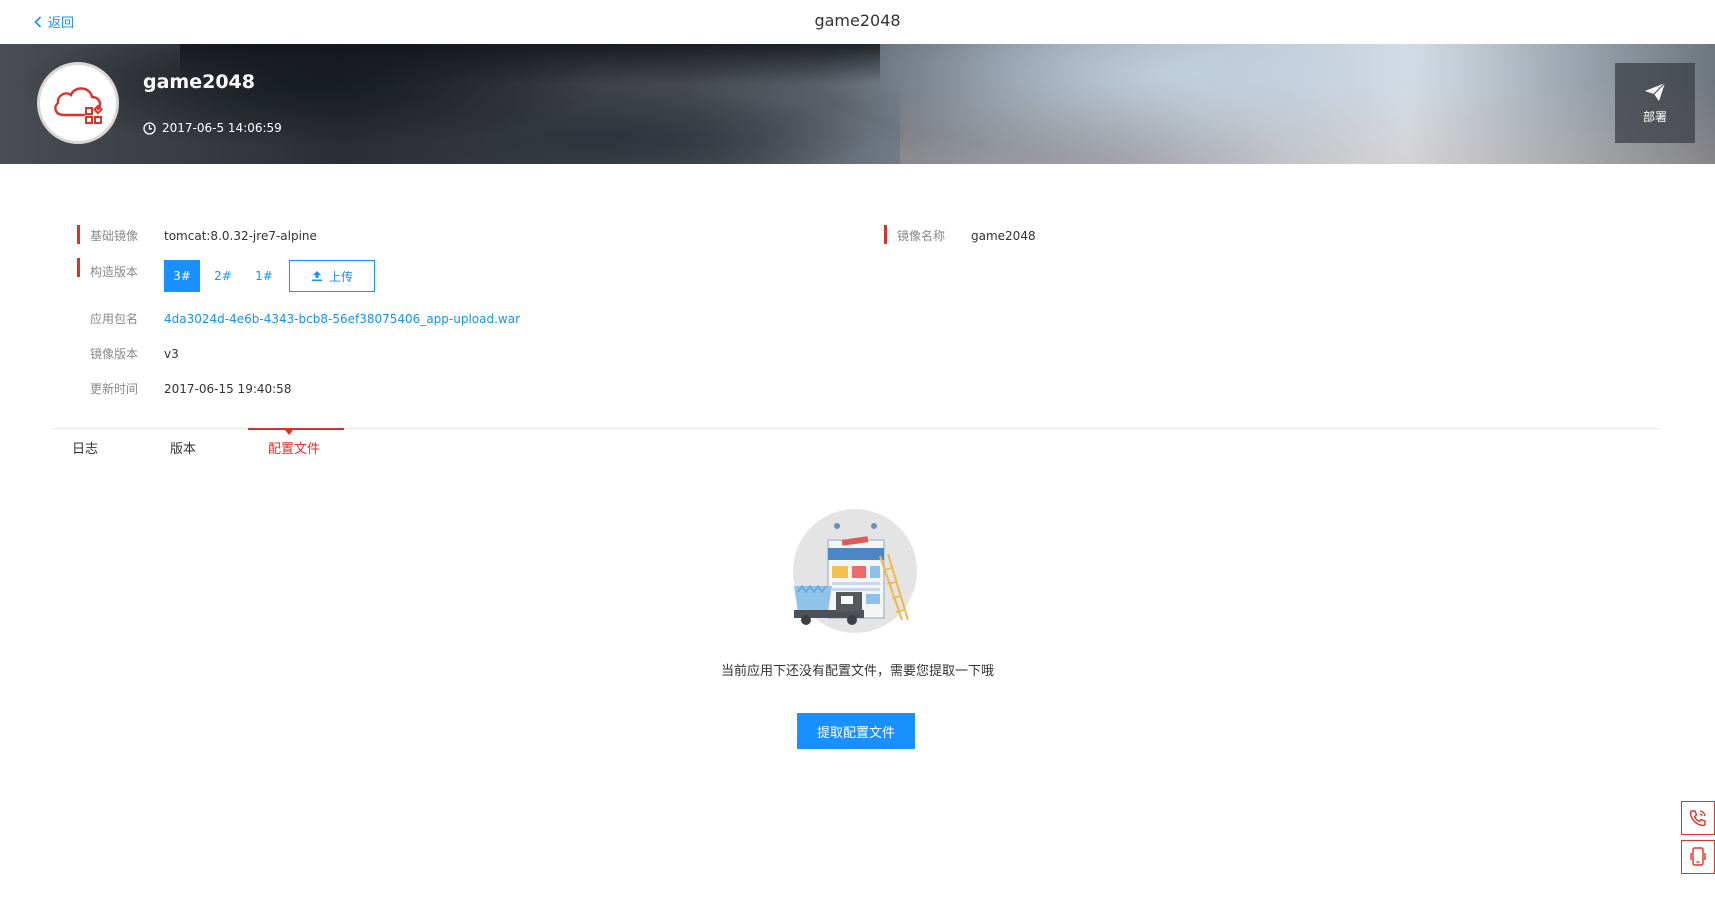  I want to click on version-3-button: 3#, so click(182, 276).